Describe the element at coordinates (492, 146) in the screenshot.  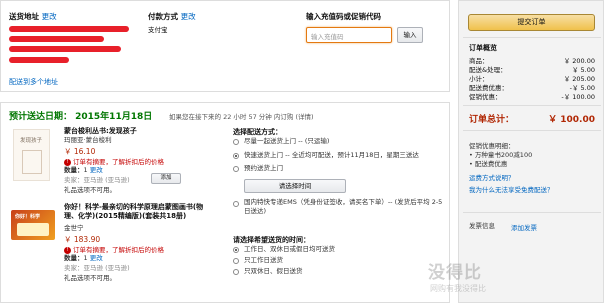
I see `promo-detail-title: 促销优惠明细：` at that location.